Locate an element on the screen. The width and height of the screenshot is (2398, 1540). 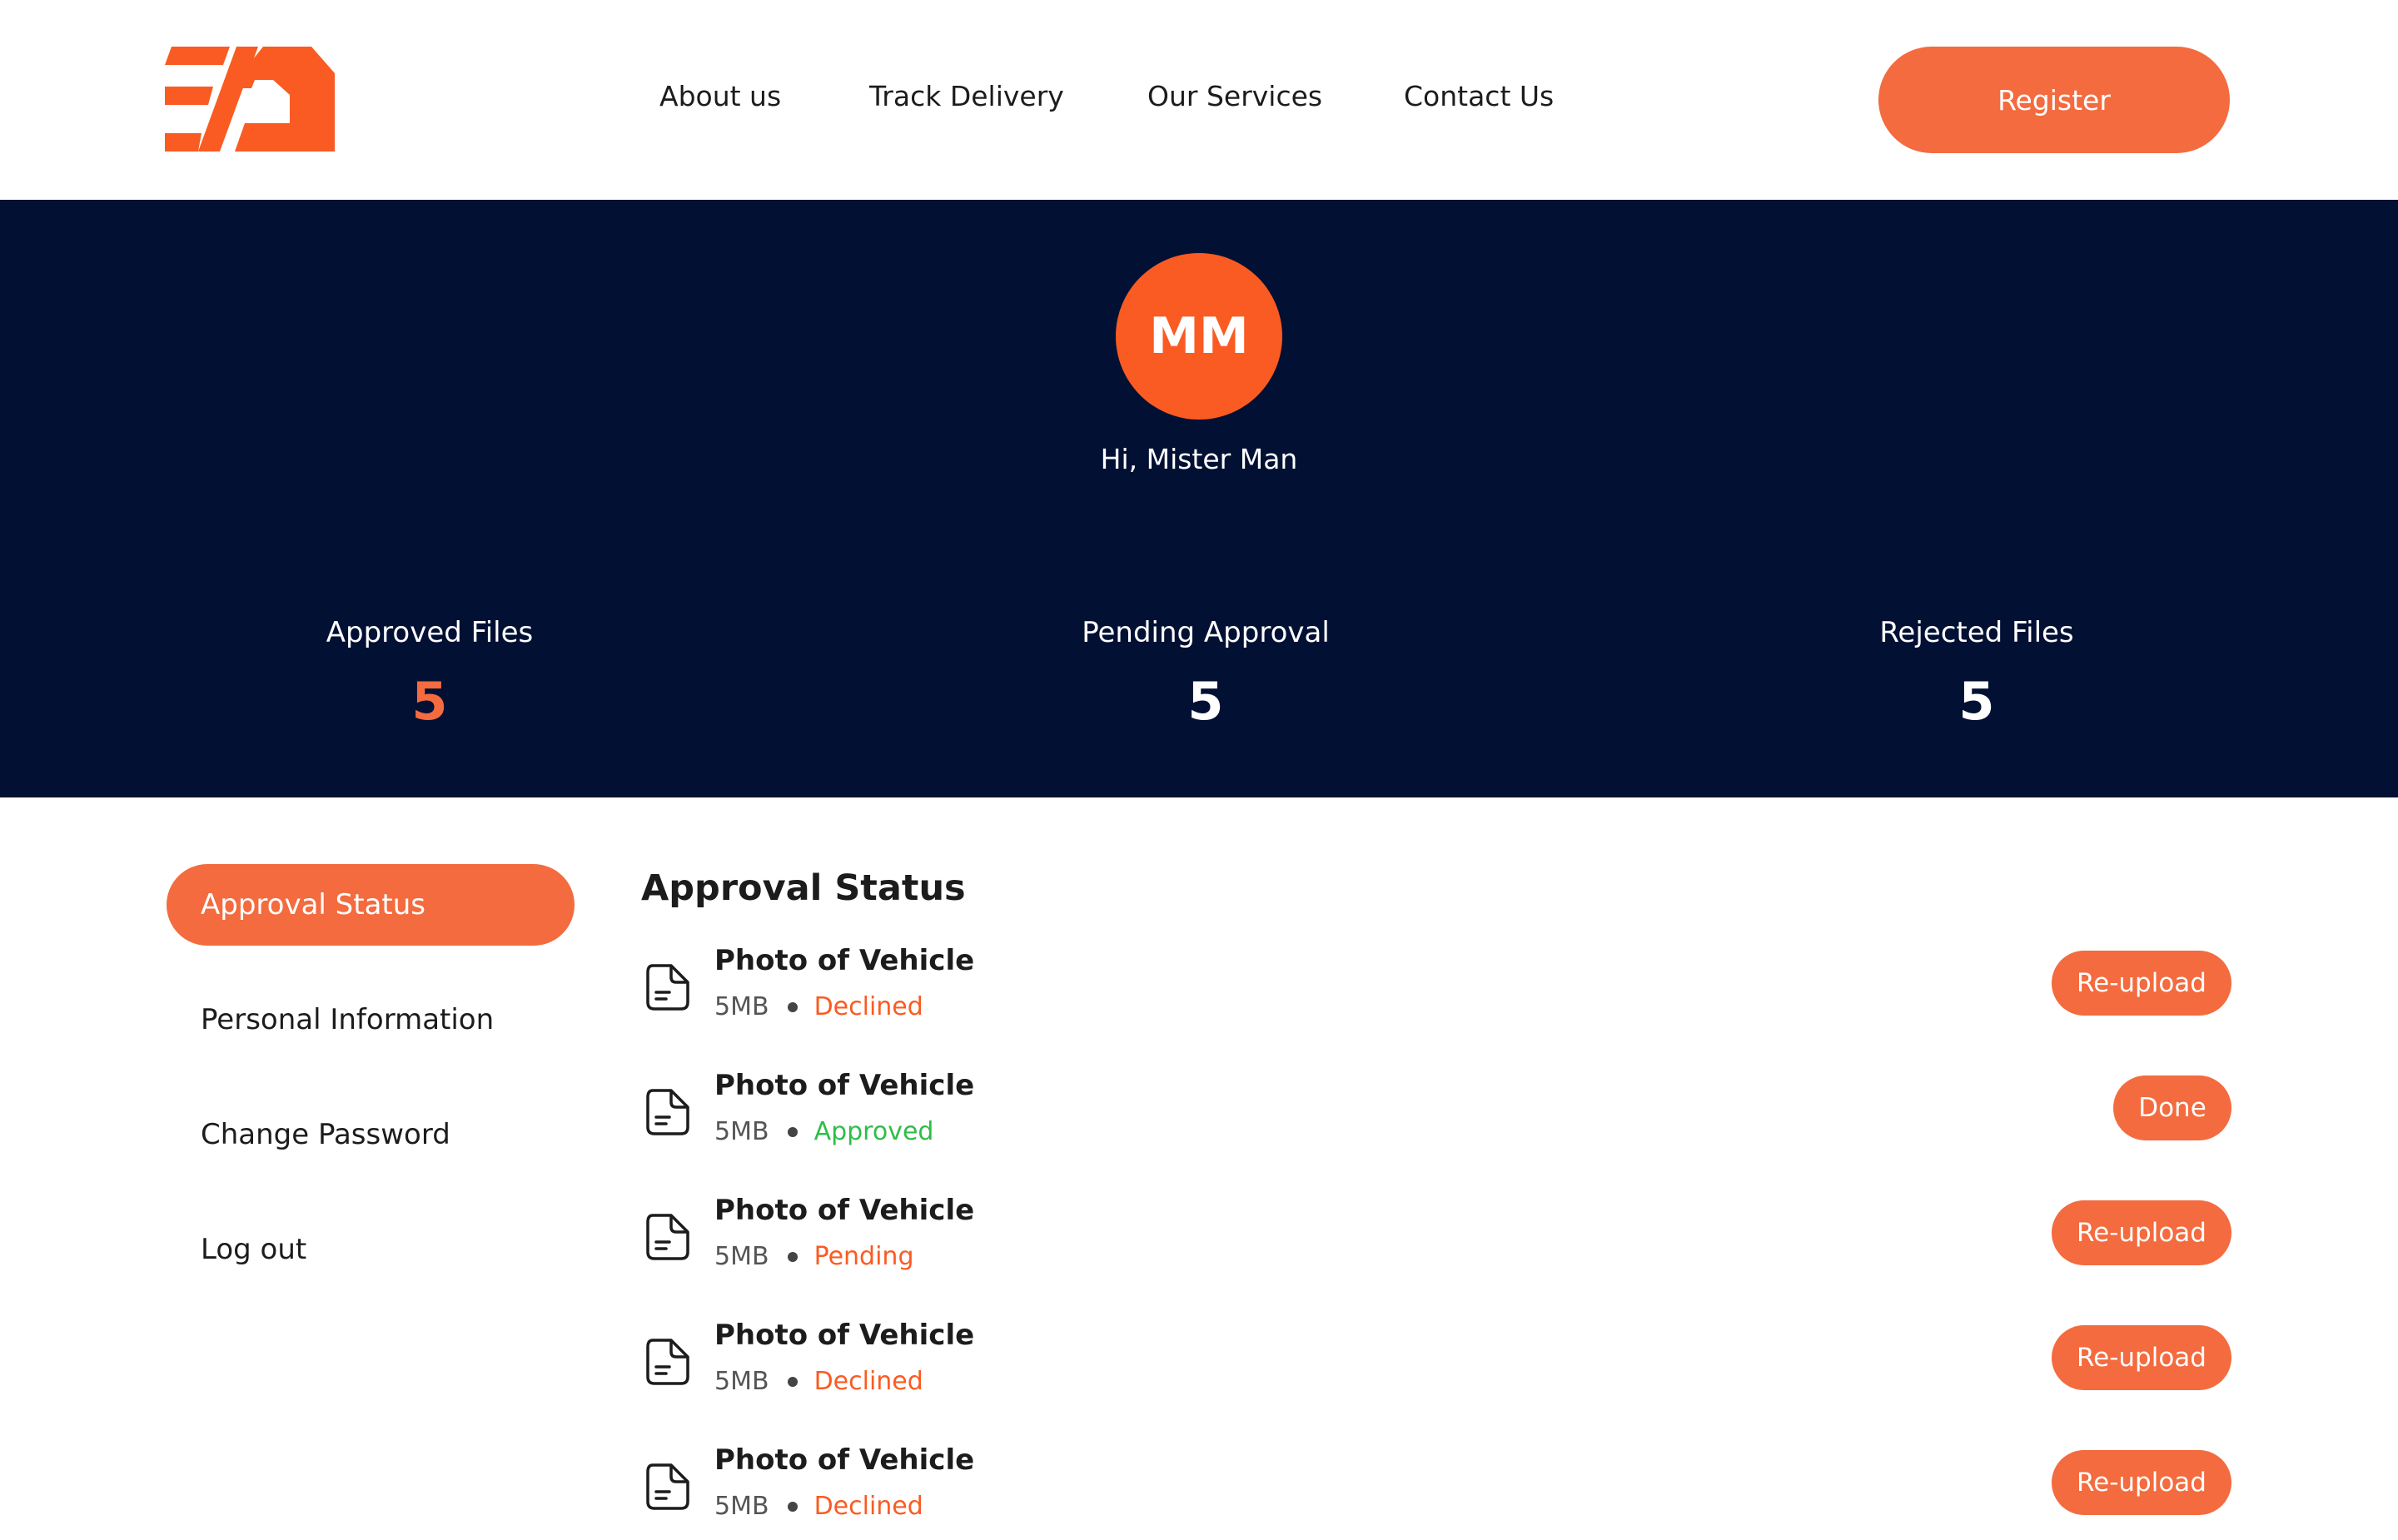
sidebar-item-label: Change Password is located at coordinates (325, 1134).